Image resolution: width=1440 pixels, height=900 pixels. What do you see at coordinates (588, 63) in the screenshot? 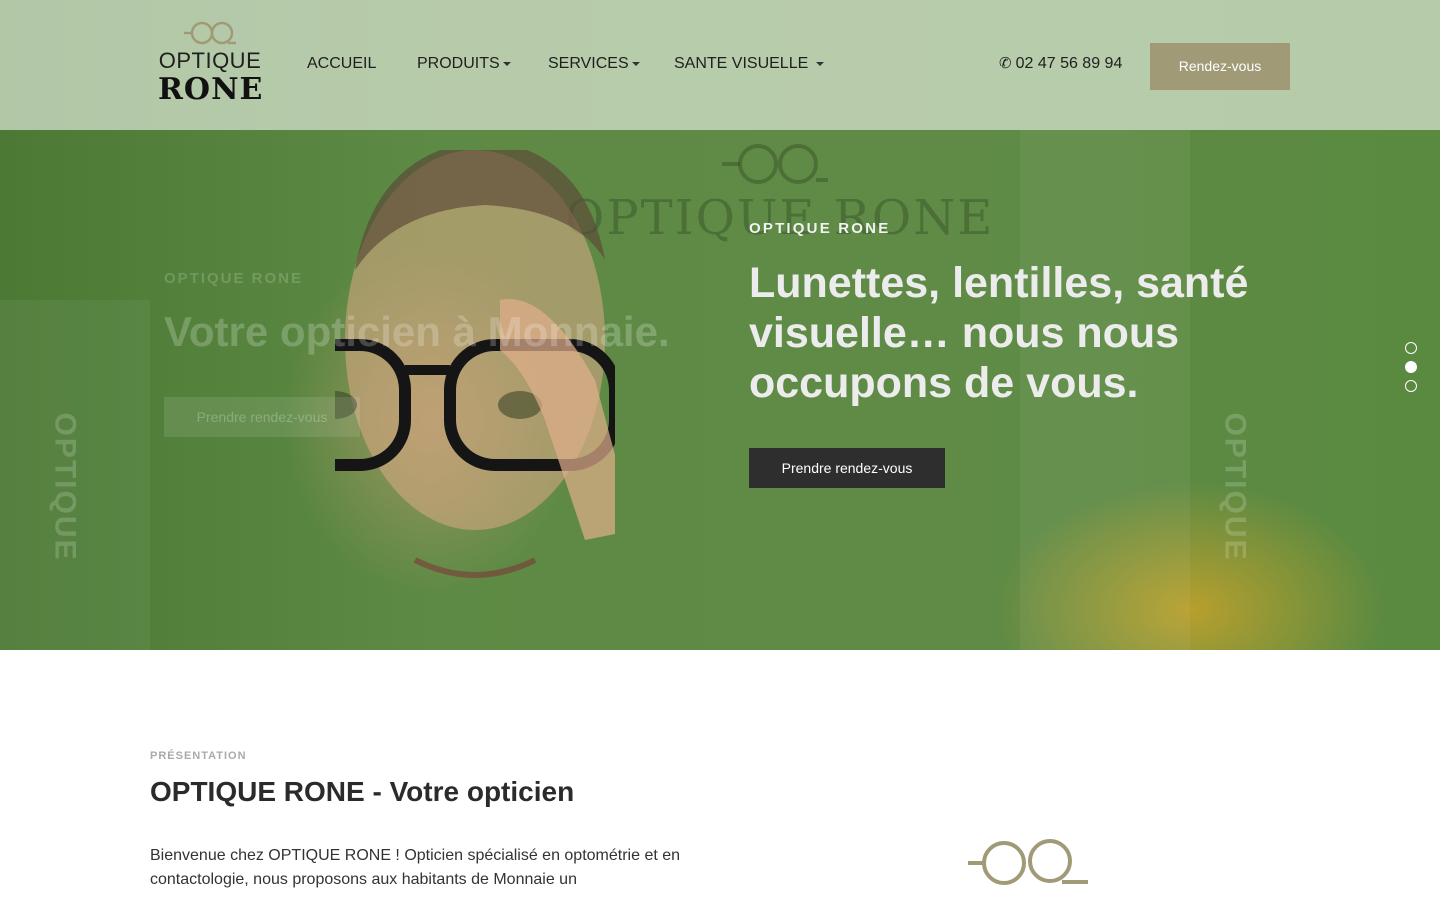
I see `nav-label: SERVICES` at bounding box center [588, 63].